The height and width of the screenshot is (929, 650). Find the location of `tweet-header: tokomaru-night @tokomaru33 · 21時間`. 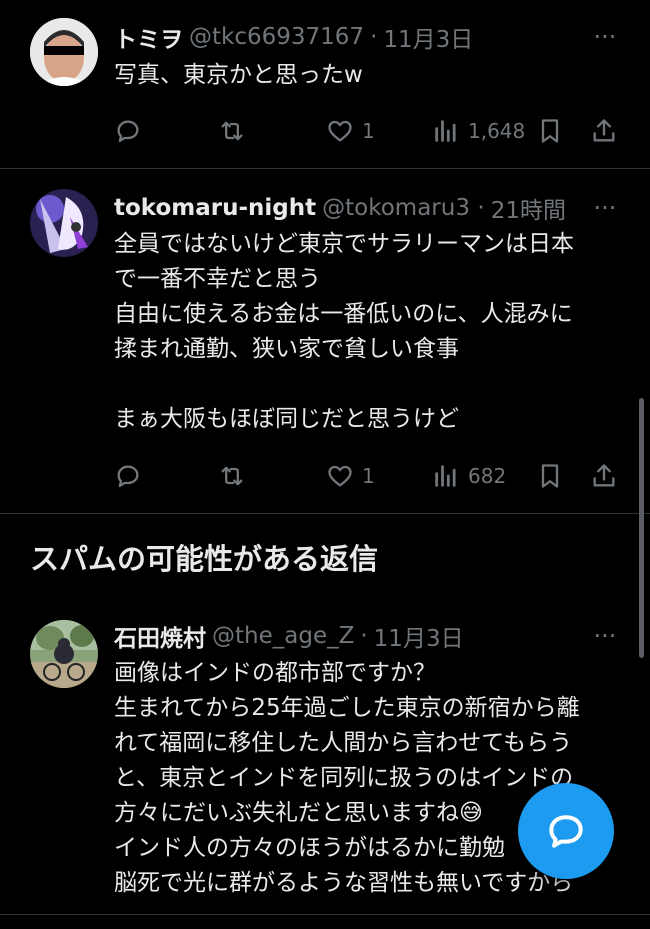

tweet-header: tokomaru-night @tokomaru33 · 21時間 is located at coordinates (340, 208).